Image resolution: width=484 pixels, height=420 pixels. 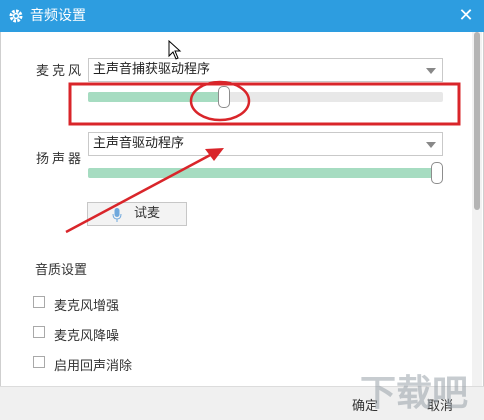 What do you see at coordinates (477, 121) in the screenshot?
I see `scrollbar-thumb` at bounding box center [477, 121].